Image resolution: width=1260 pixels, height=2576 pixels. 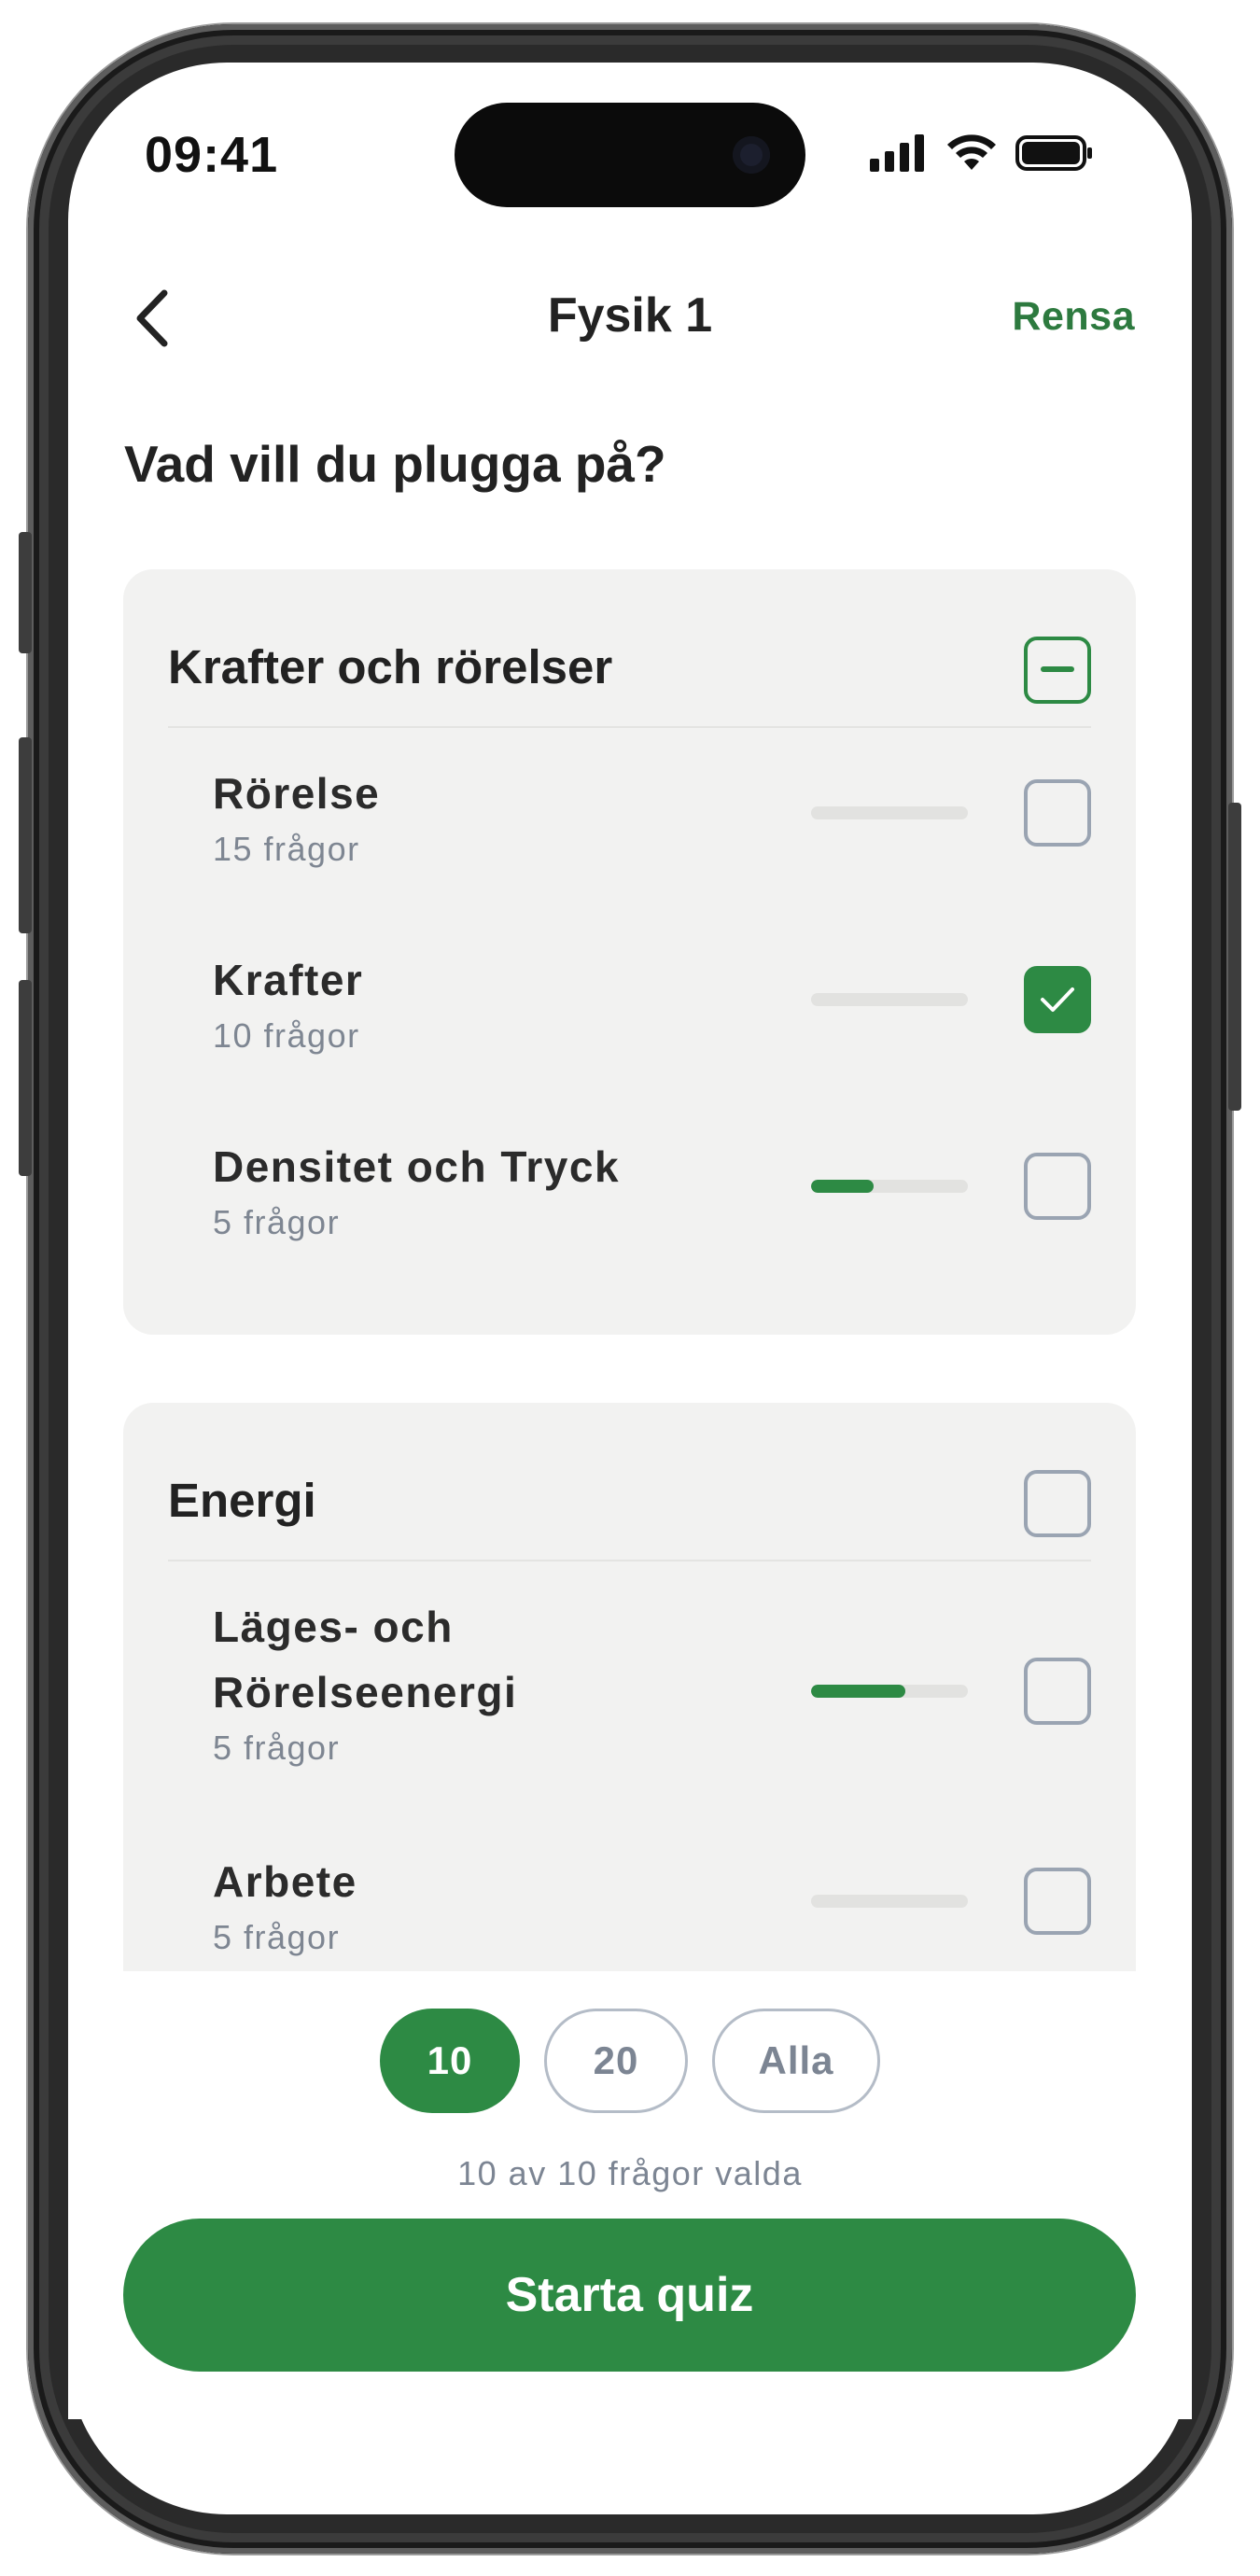 What do you see at coordinates (796, 2061) in the screenshot?
I see `count-option-all: Alla` at bounding box center [796, 2061].